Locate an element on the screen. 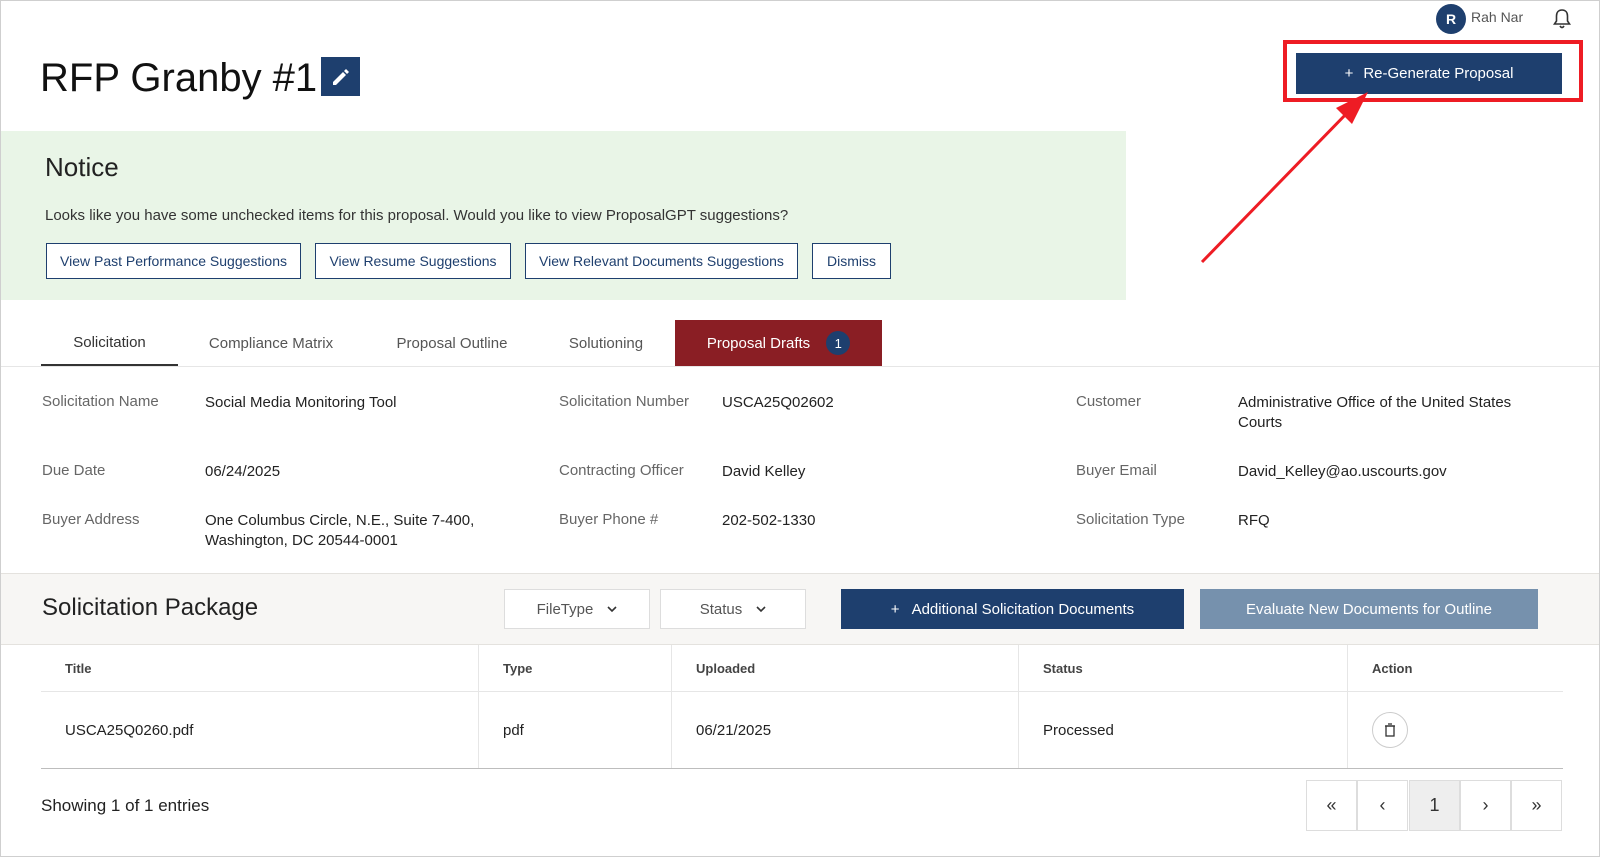 This screenshot has width=1600, height=857. tab-compliance-matrix: Compliance Matrix is located at coordinates (271, 343).